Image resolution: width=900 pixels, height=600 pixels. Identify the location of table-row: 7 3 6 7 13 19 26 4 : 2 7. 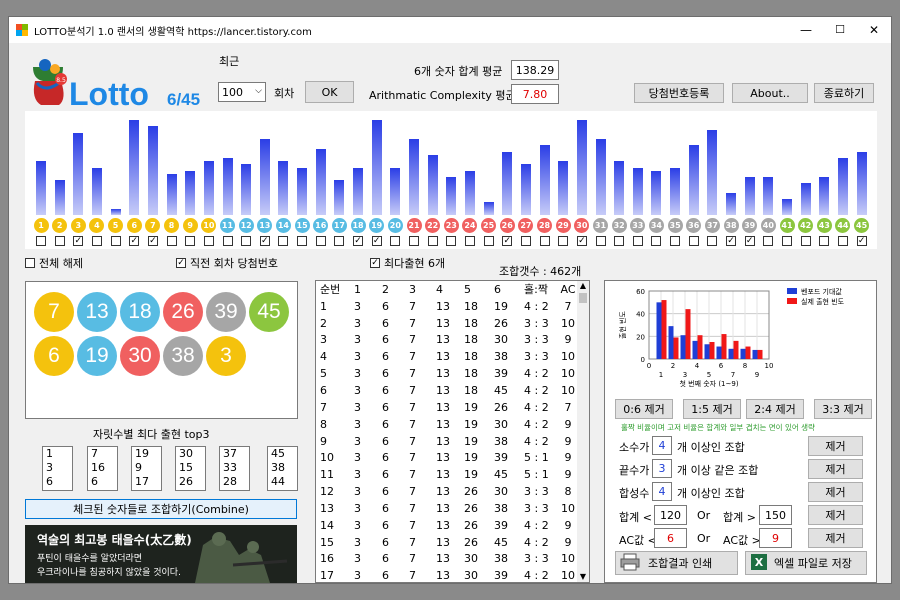
(447, 407).